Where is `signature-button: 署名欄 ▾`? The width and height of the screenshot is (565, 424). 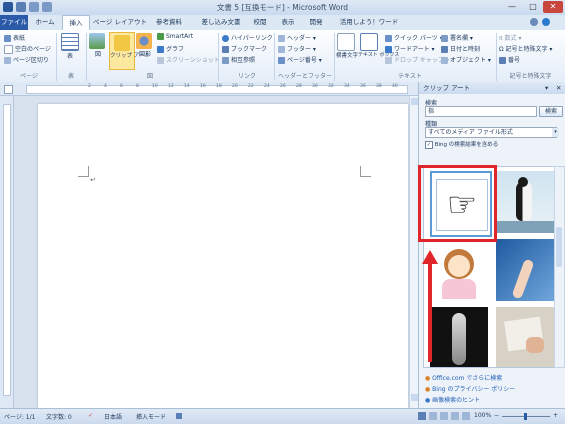
signature-button: 署名欄 ▾ is located at coordinates (457, 37).